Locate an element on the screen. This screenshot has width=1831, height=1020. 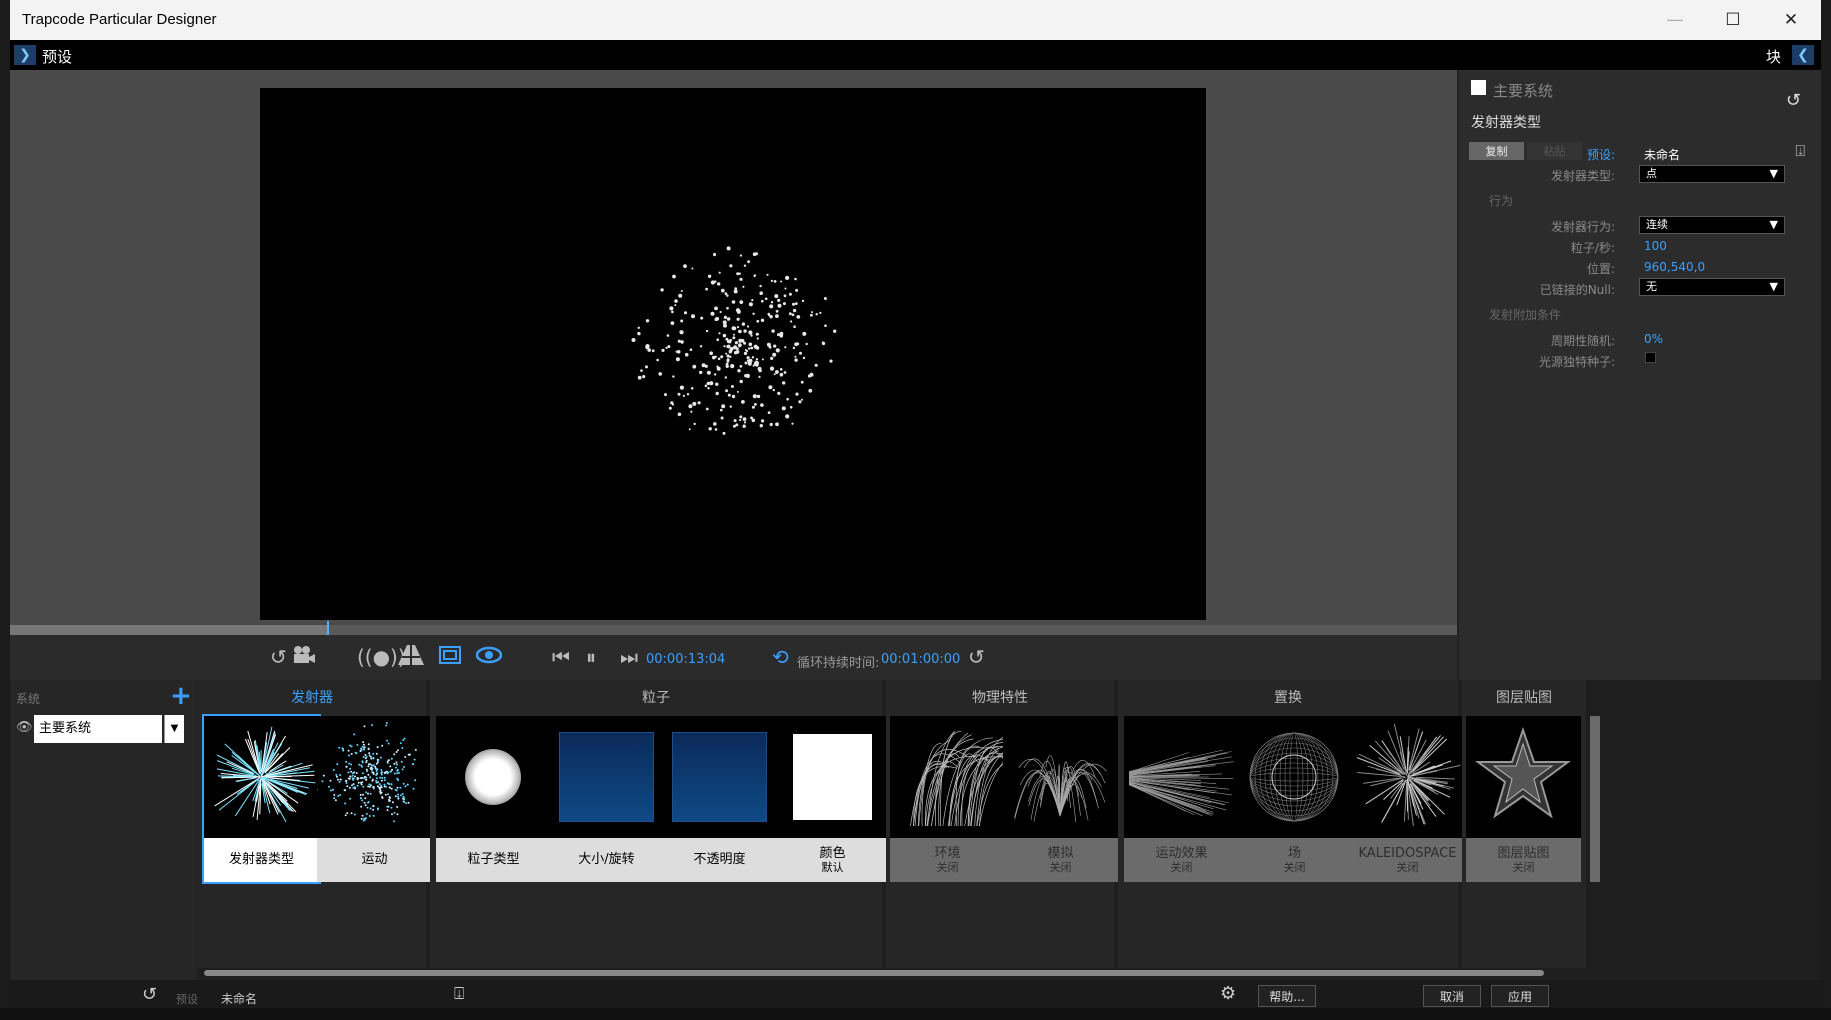
apply-button: 应用 is located at coordinates (1520, 996).